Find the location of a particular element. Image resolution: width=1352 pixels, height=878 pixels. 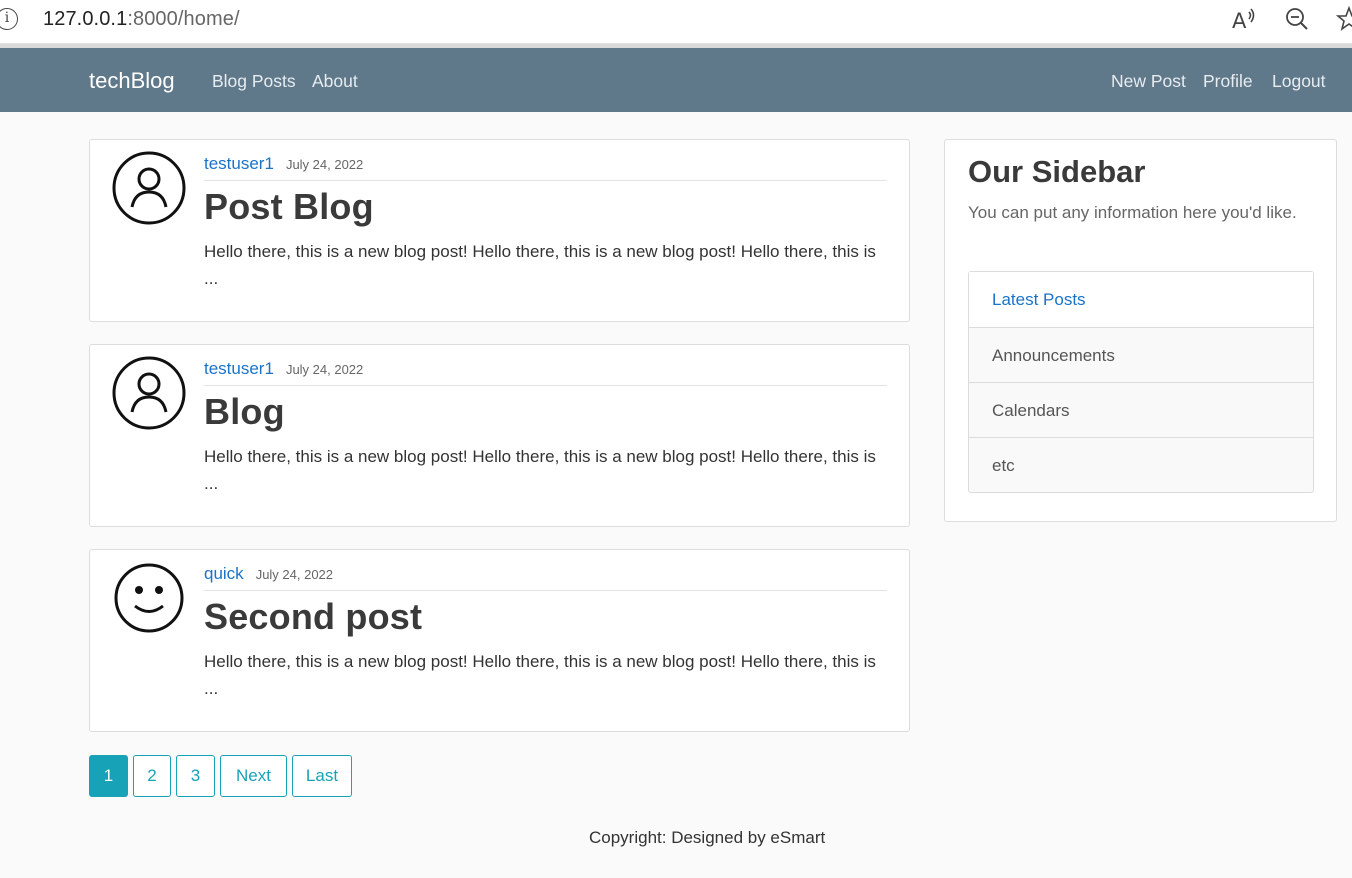

read-aloud-icon: A is located at coordinates (1243, 19).